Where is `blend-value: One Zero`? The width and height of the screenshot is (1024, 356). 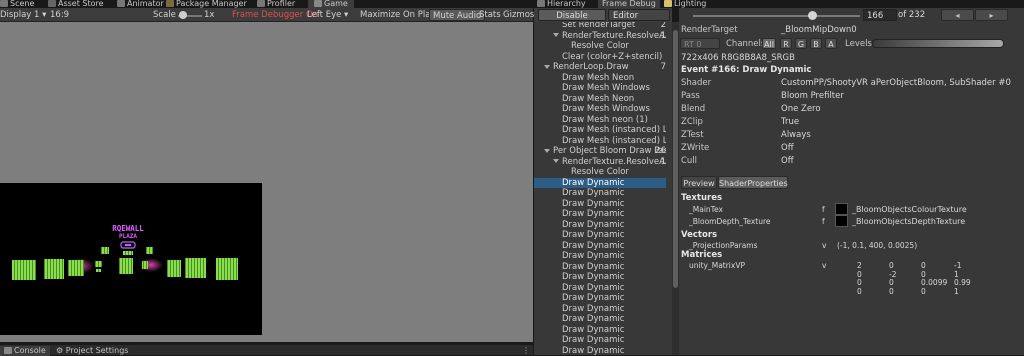 blend-value: One Zero is located at coordinates (801, 109).